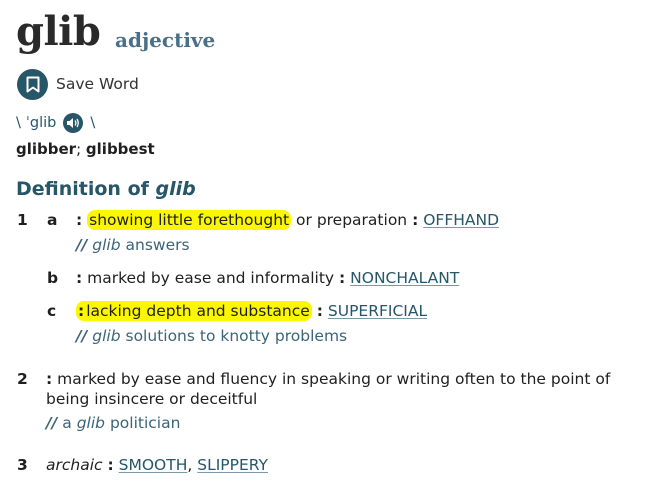 The image size is (666, 499). What do you see at coordinates (52, 220) in the screenshot?
I see `sense-letter-1a: a` at bounding box center [52, 220].